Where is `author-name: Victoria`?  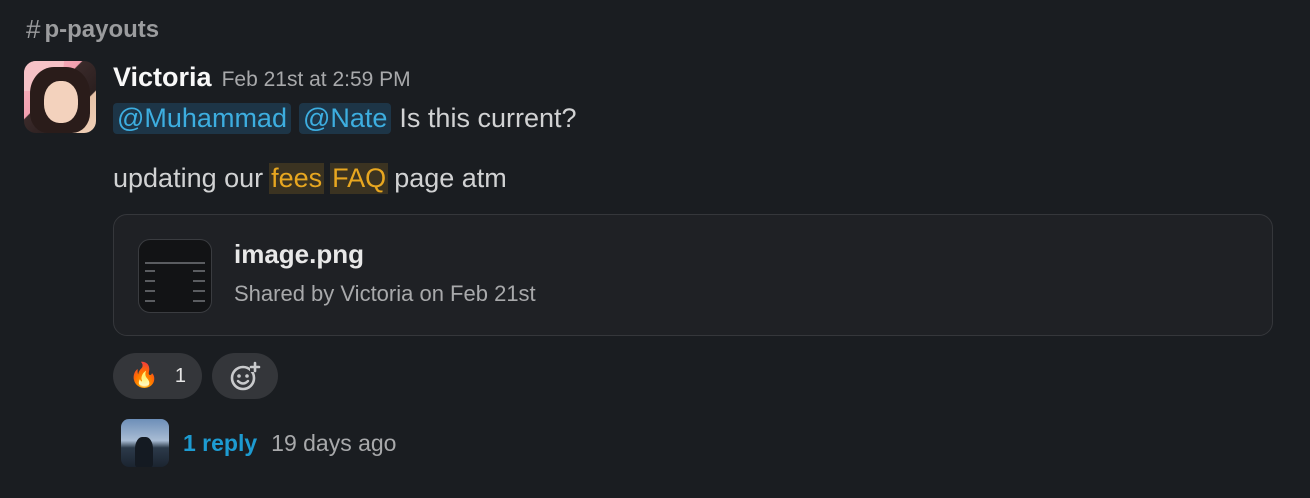 author-name: Victoria is located at coordinates (162, 77).